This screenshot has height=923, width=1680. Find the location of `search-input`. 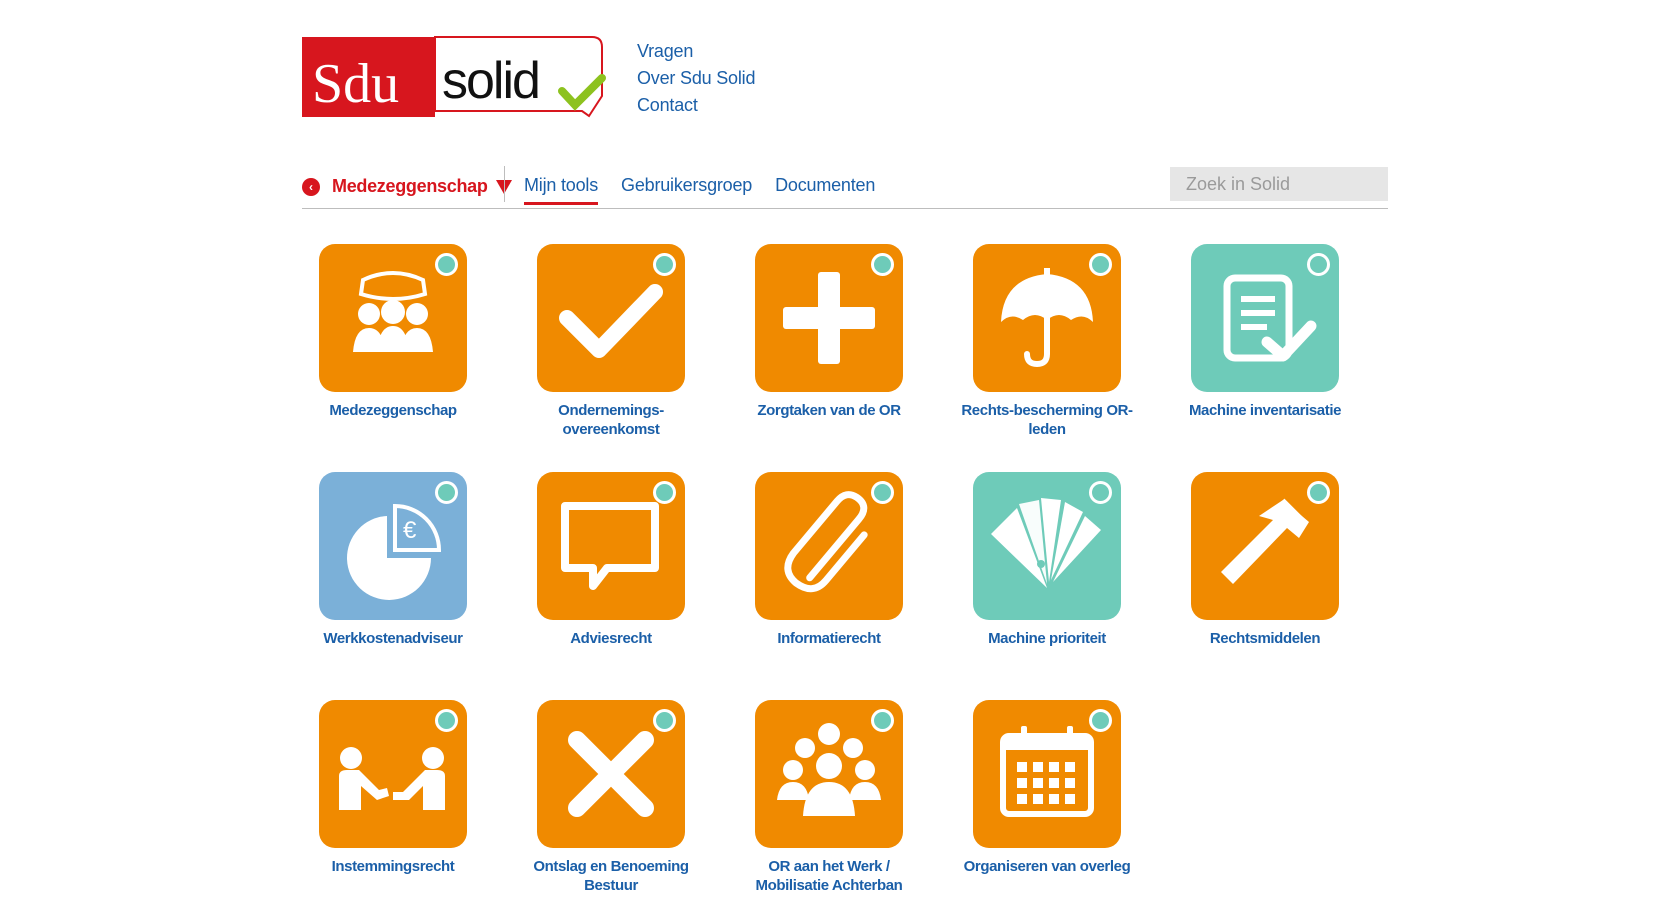

search-input is located at coordinates (1279, 184).